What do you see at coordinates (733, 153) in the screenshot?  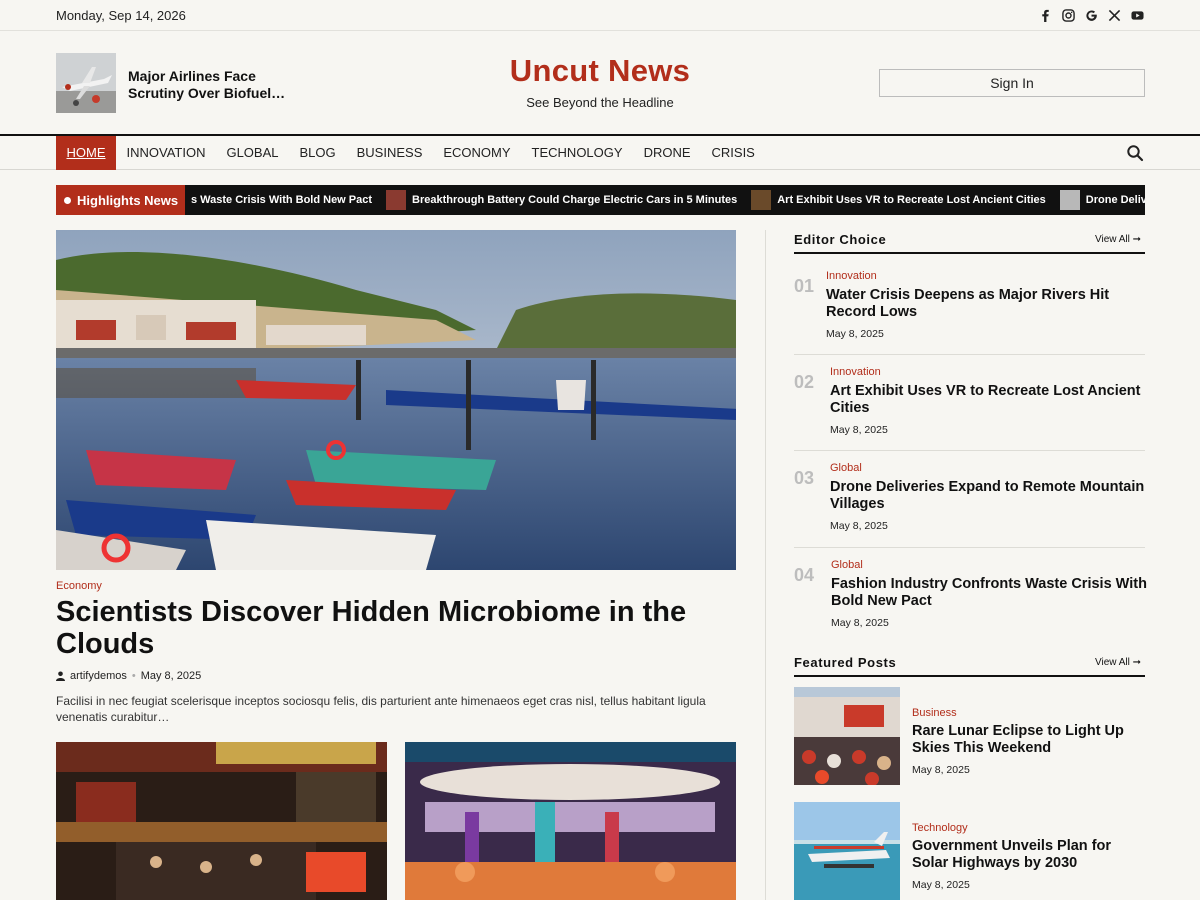 I see `nav-item-crisis: CRISIS` at bounding box center [733, 153].